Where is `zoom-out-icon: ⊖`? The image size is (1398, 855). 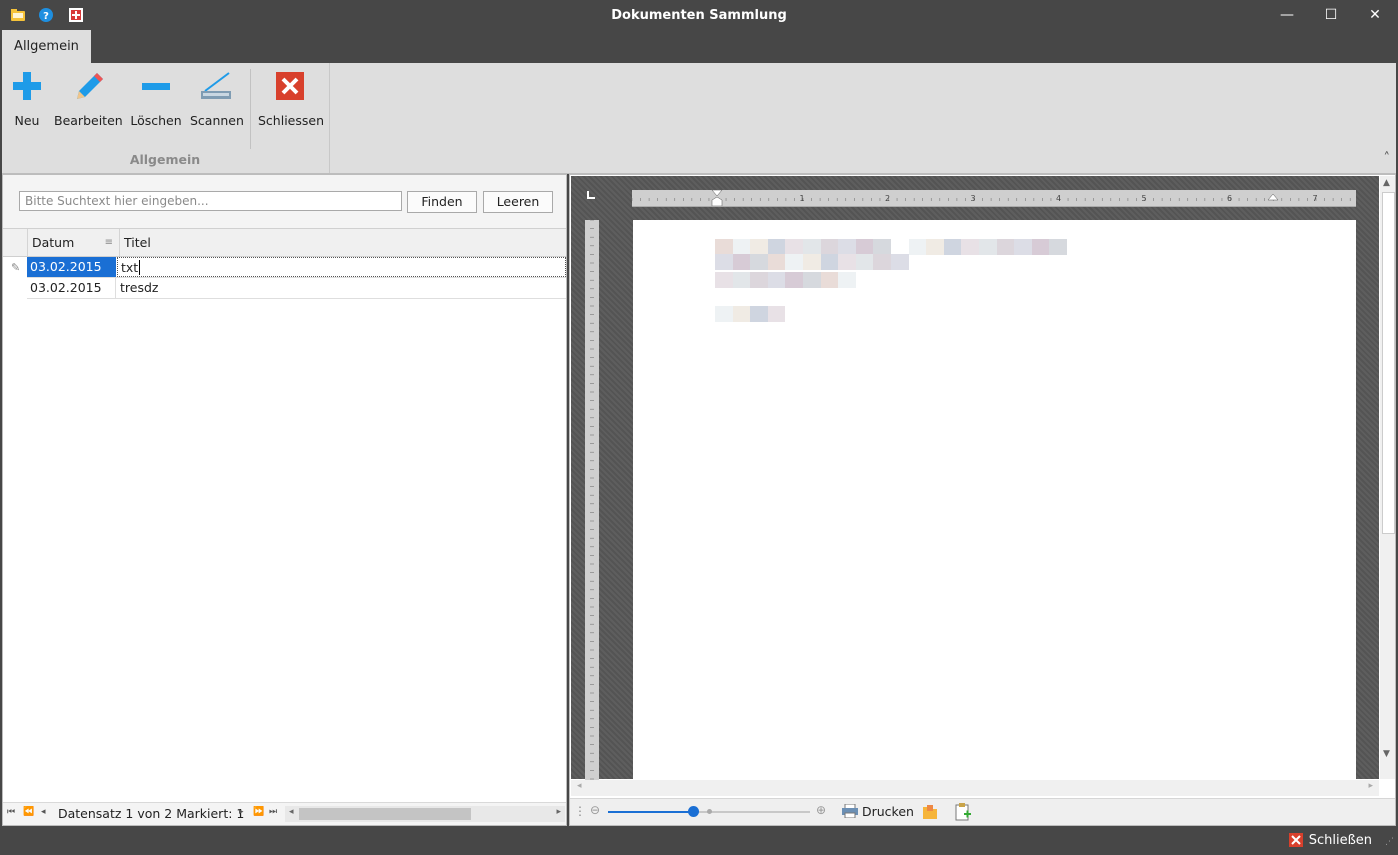 zoom-out-icon: ⊖ is located at coordinates (595, 810).